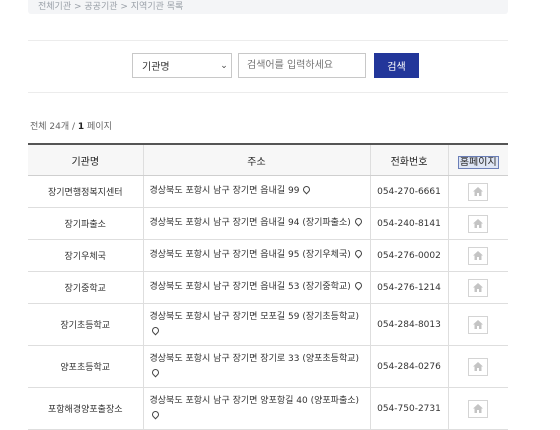 This screenshot has width=560, height=430. Describe the element at coordinates (85, 255) in the screenshot. I see `cell-name: 장기우체국` at that location.